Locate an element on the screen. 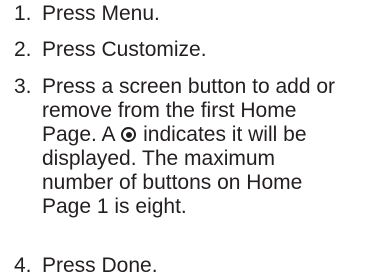  step-number: 3. is located at coordinates (23, 86).